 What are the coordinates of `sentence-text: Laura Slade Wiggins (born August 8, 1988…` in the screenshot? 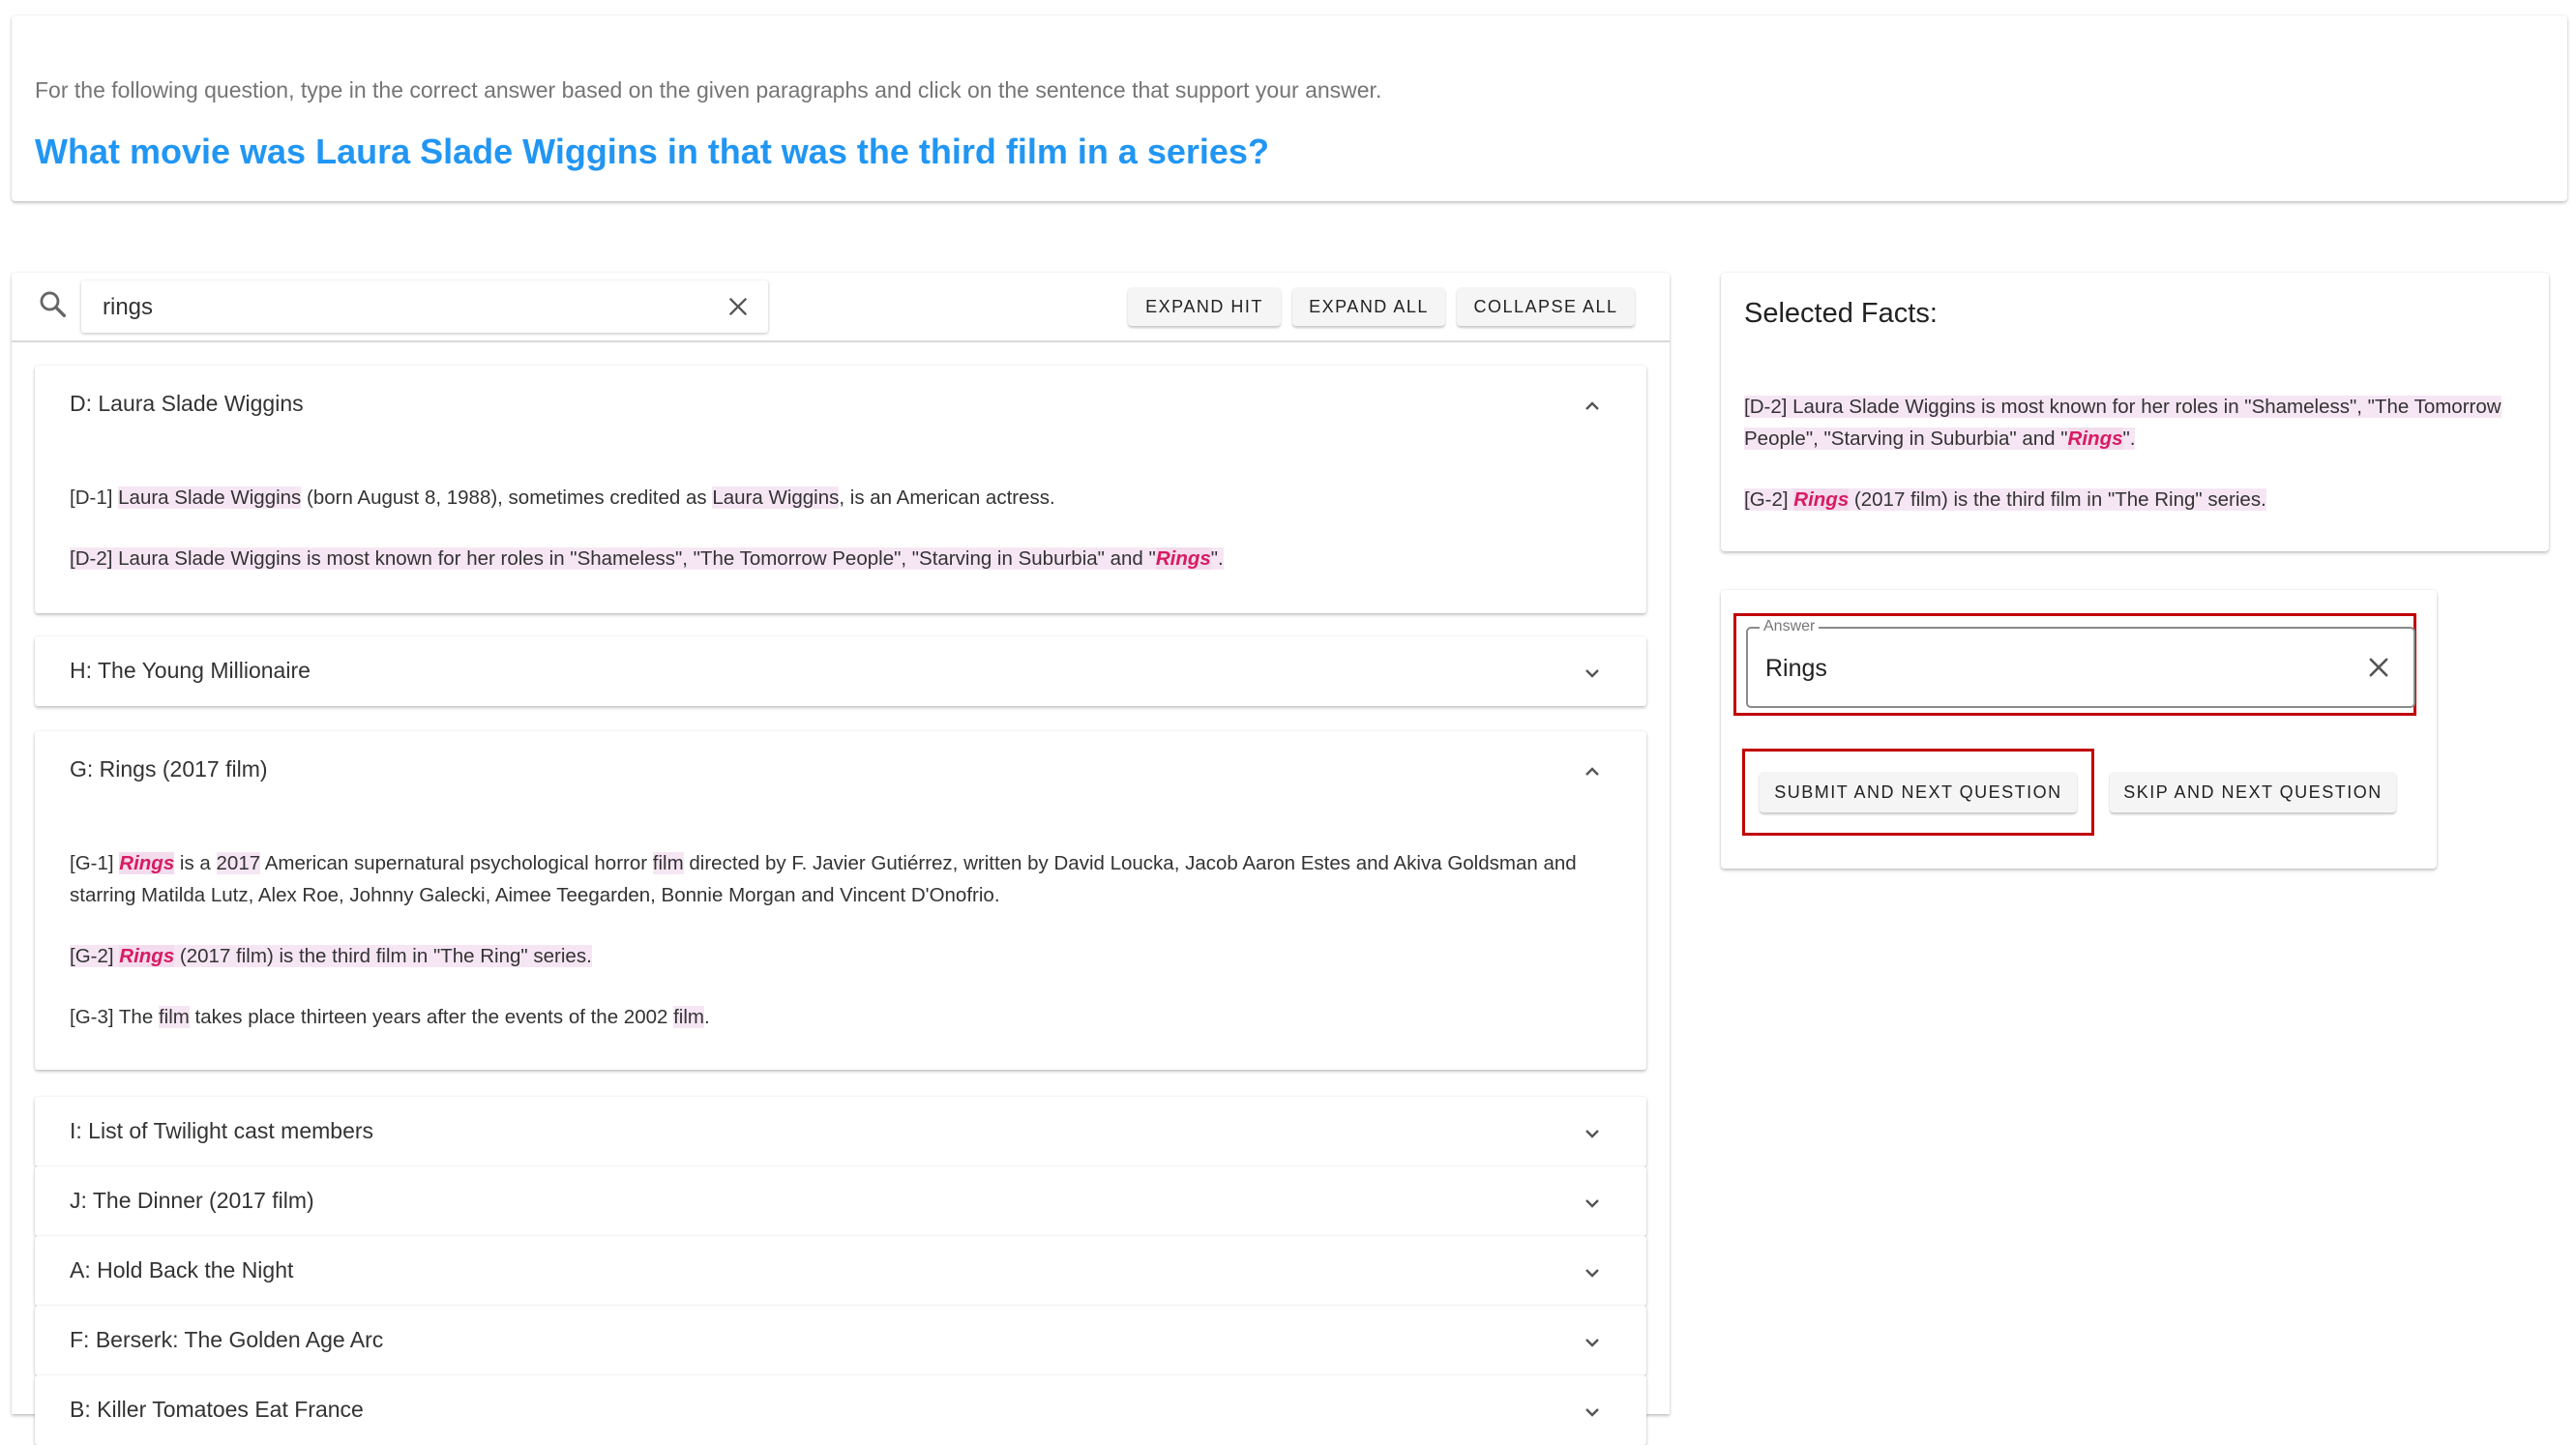 It's located at (587, 498).